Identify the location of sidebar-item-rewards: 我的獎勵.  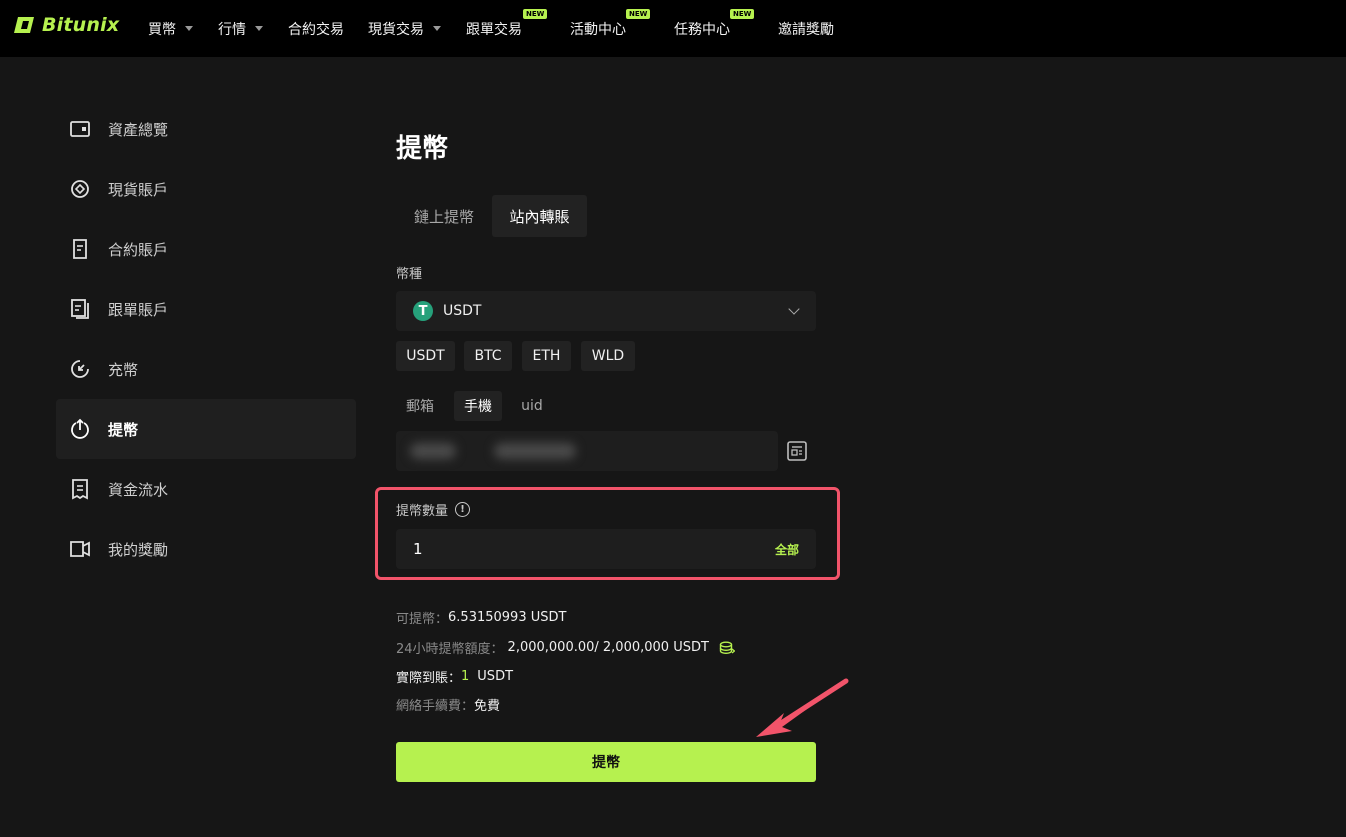
(206, 549).